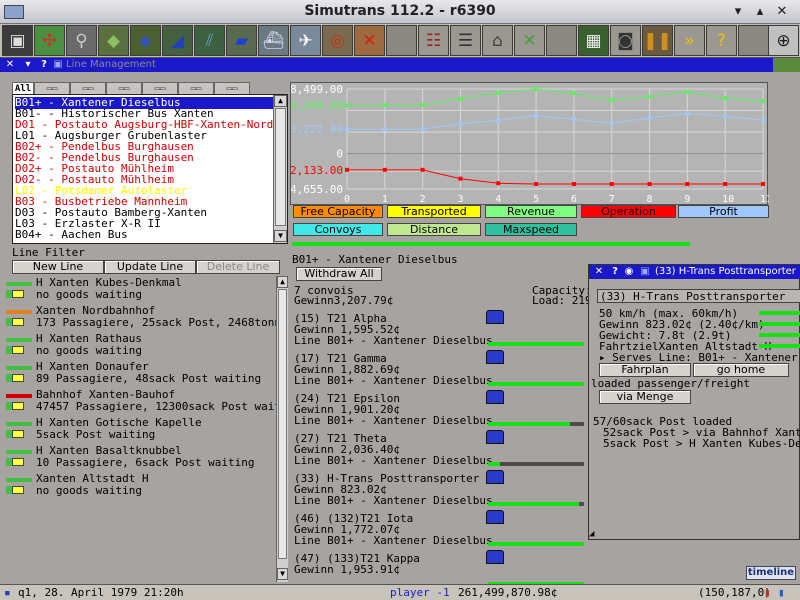 The image size is (800, 600). Describe the element at coordinates (574, 199) in the screenshot. I see `x-tick-label: 6` at that location.